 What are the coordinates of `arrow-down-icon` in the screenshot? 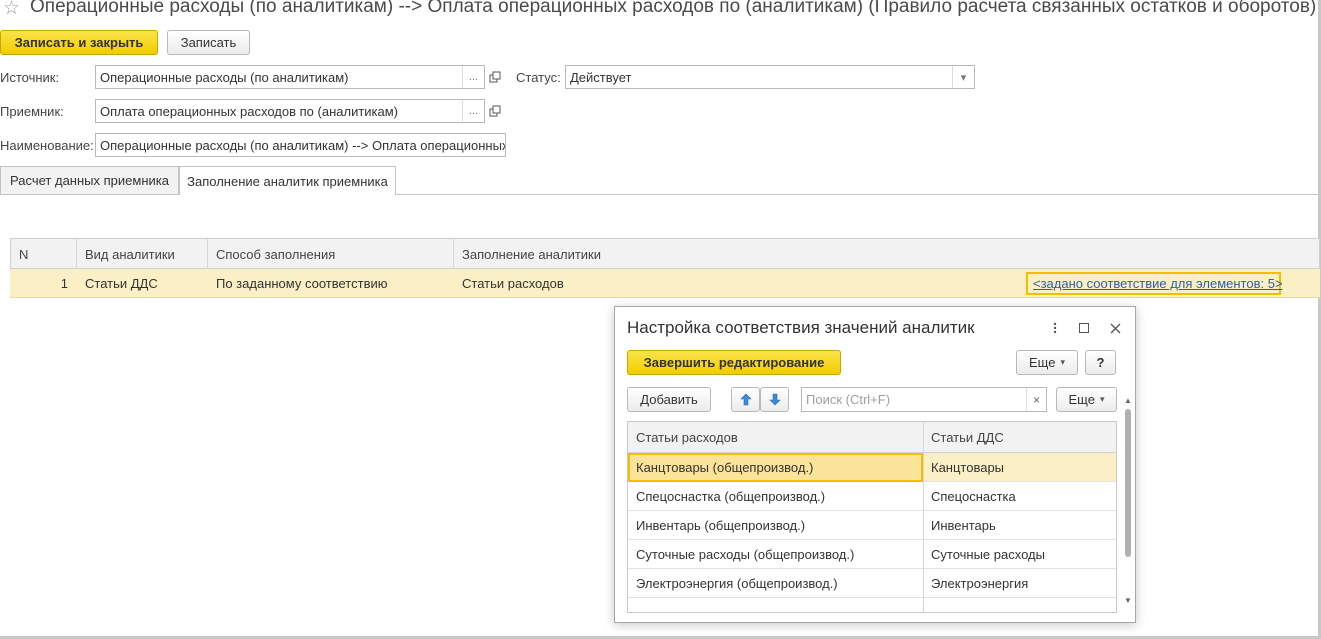 It's located at (774, 399).